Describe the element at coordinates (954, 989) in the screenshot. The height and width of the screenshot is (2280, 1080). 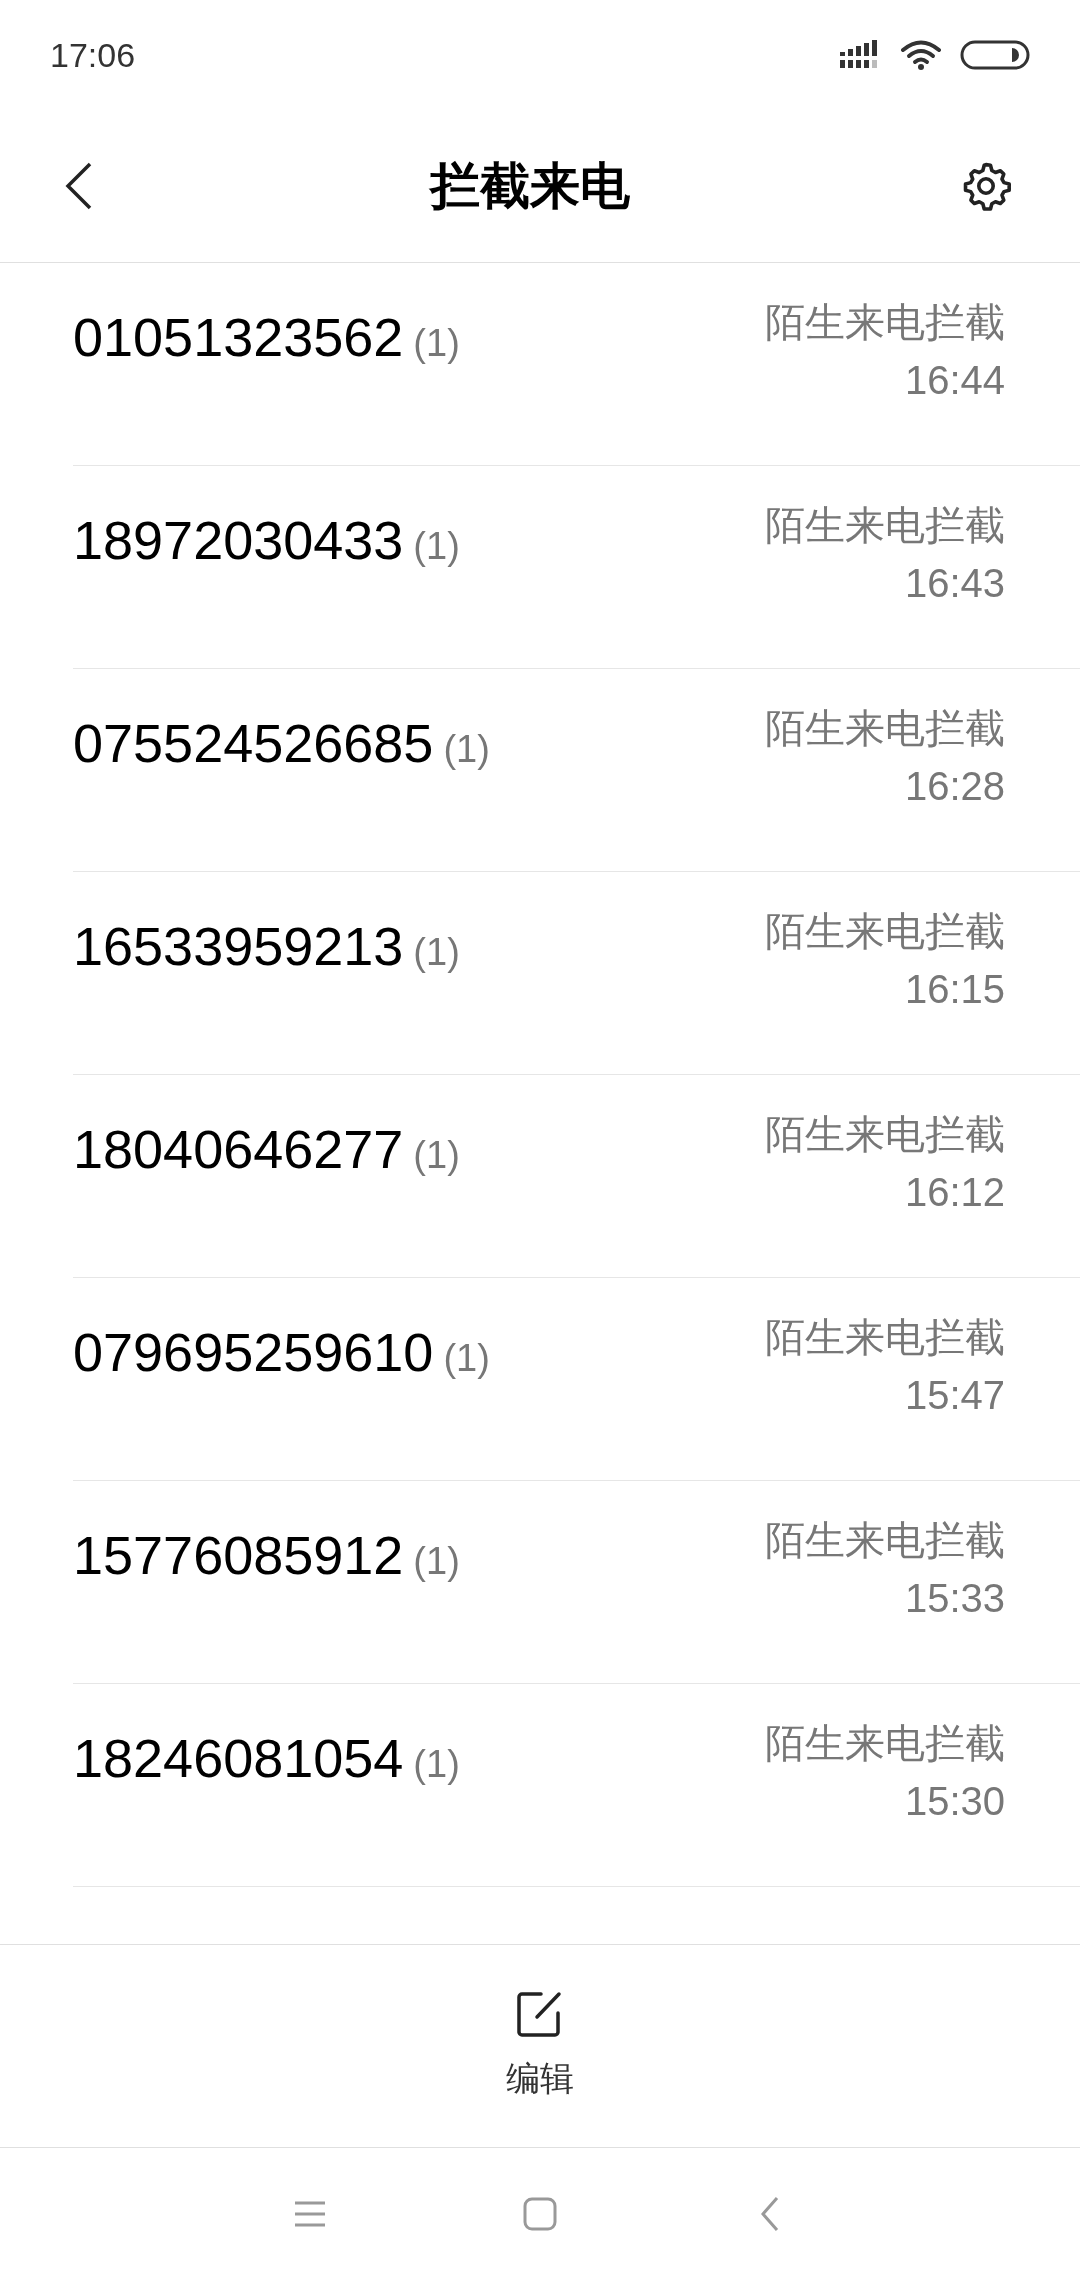
I see `call-time: 16:15` at that location.